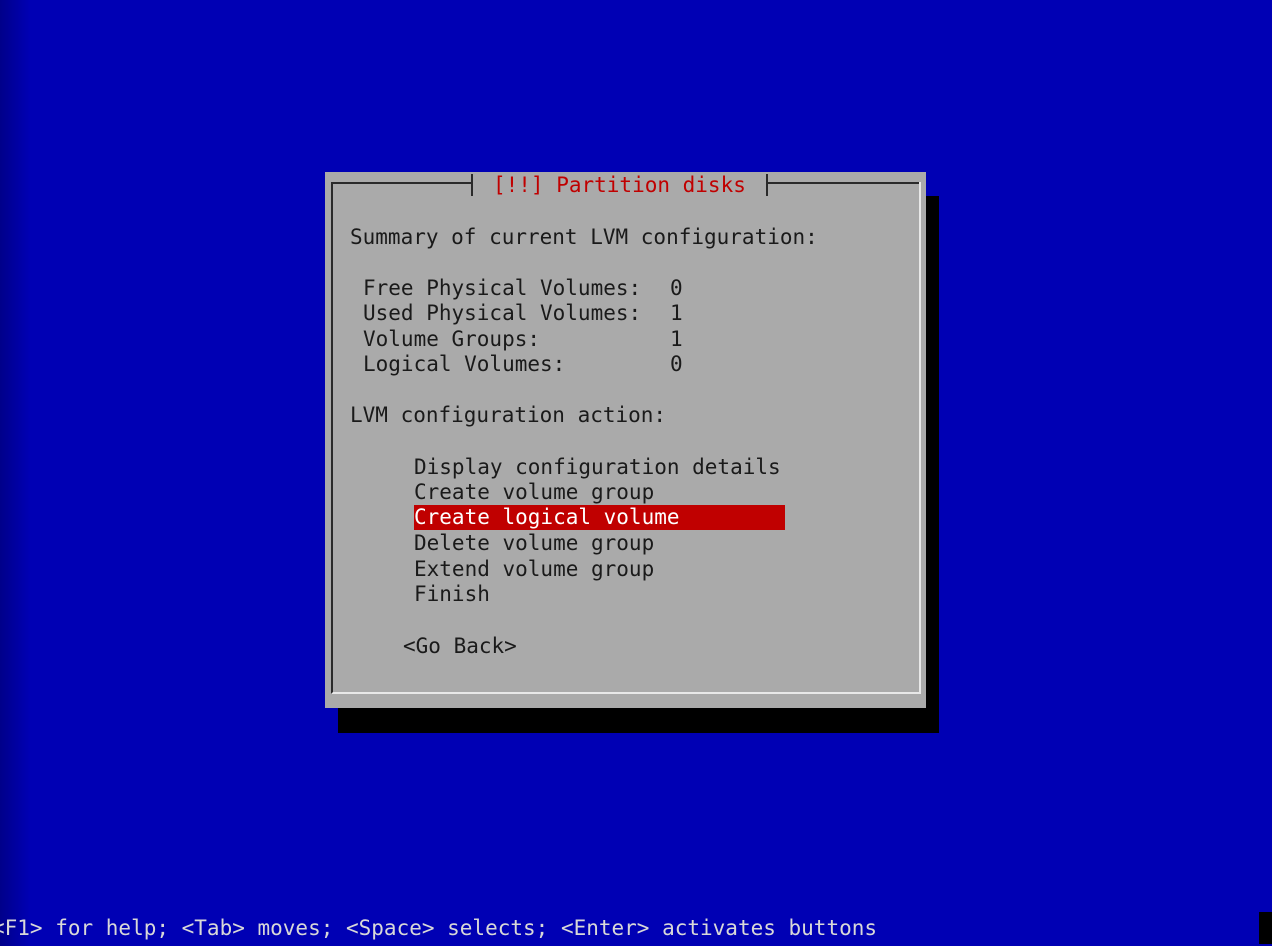 The width and height of the screenshot is (1272, 946). What do you see at coordinates (676, 313) in the screenshot?
I see `stat-value-used-pv: 1` at bounding box center [676, 313].